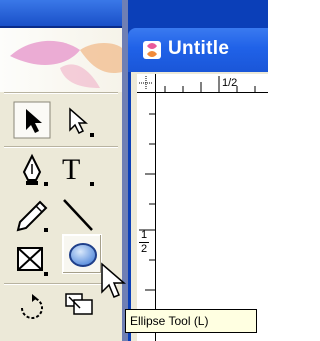 This screenshot has width=320, height=341. I want to click on scale-tool-button, so click(76, 310).